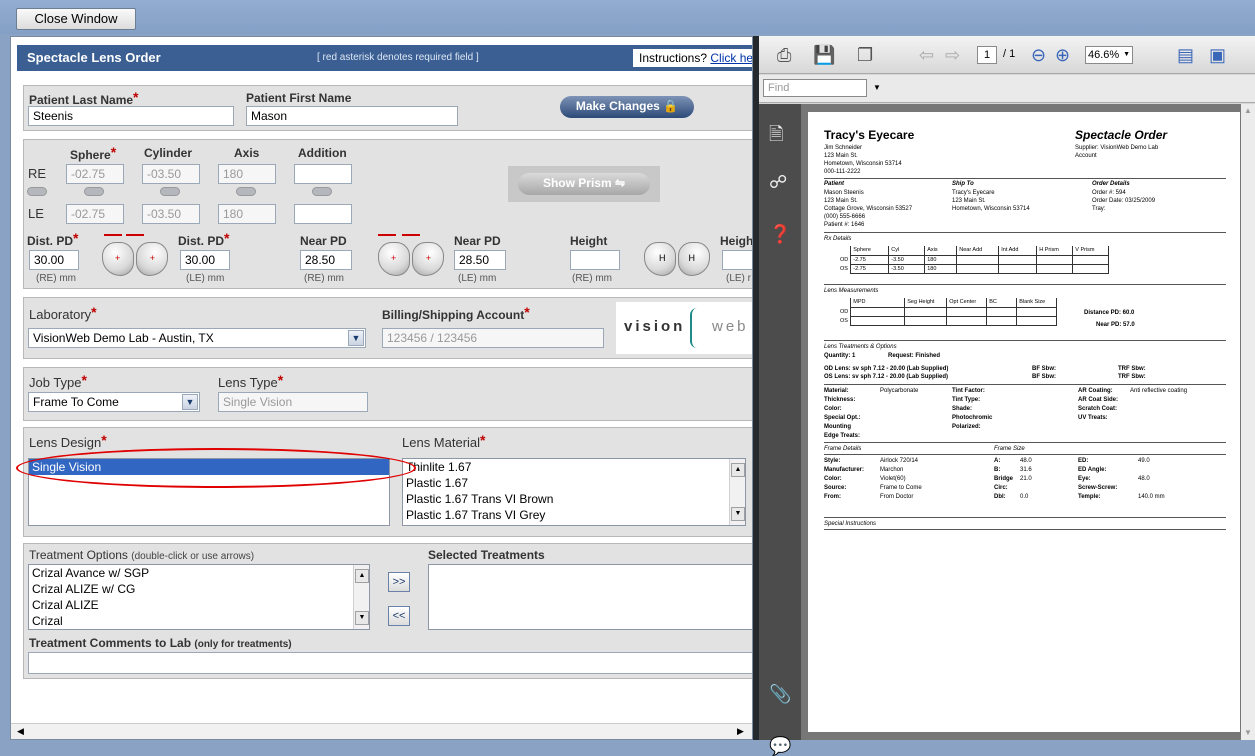  I want to click on pd-arrow-icon, so click(113, 235).